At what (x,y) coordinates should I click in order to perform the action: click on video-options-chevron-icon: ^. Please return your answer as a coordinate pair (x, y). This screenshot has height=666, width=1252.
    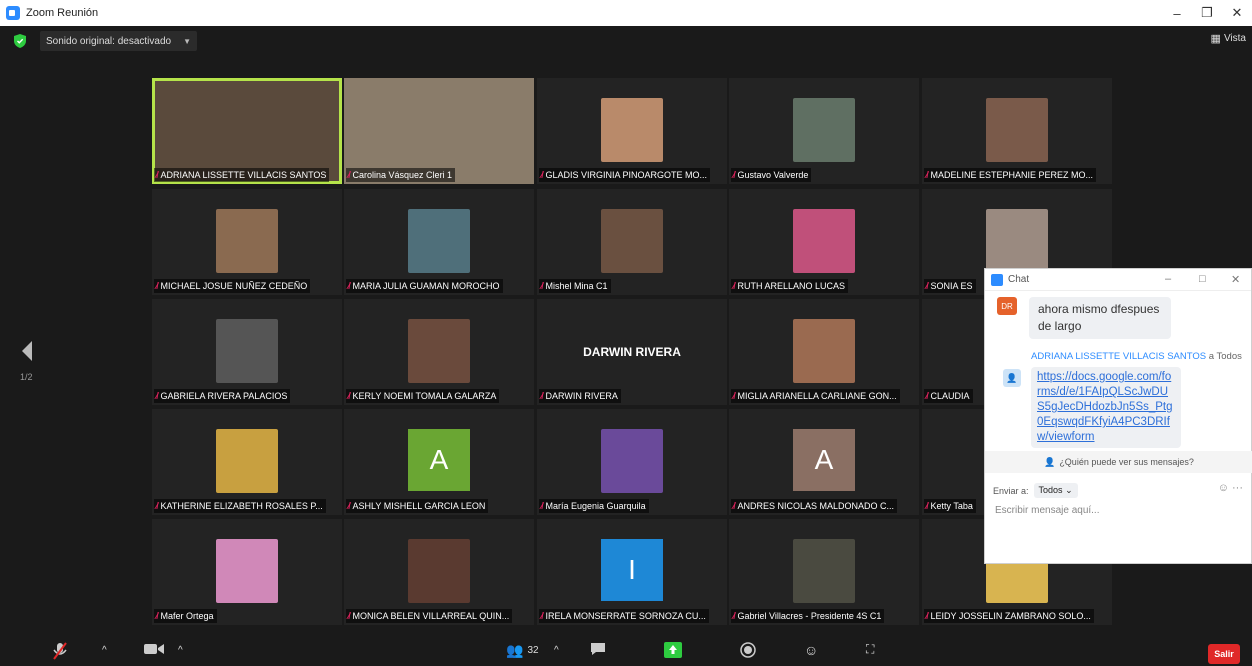
    Looking at the image, I should click on (180, 650).